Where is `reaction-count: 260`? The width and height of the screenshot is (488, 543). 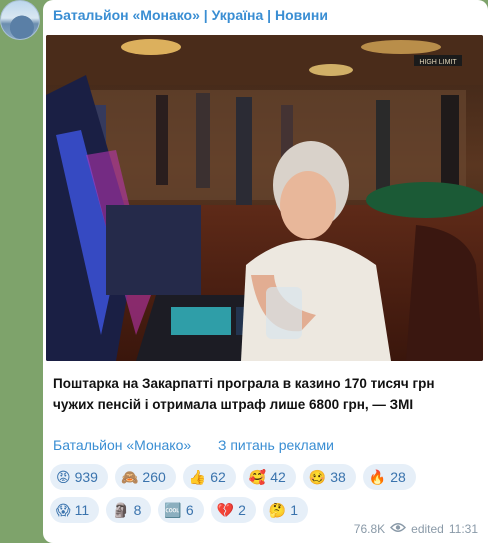
reaction-count: 260 is located at coordinates (154, 477).